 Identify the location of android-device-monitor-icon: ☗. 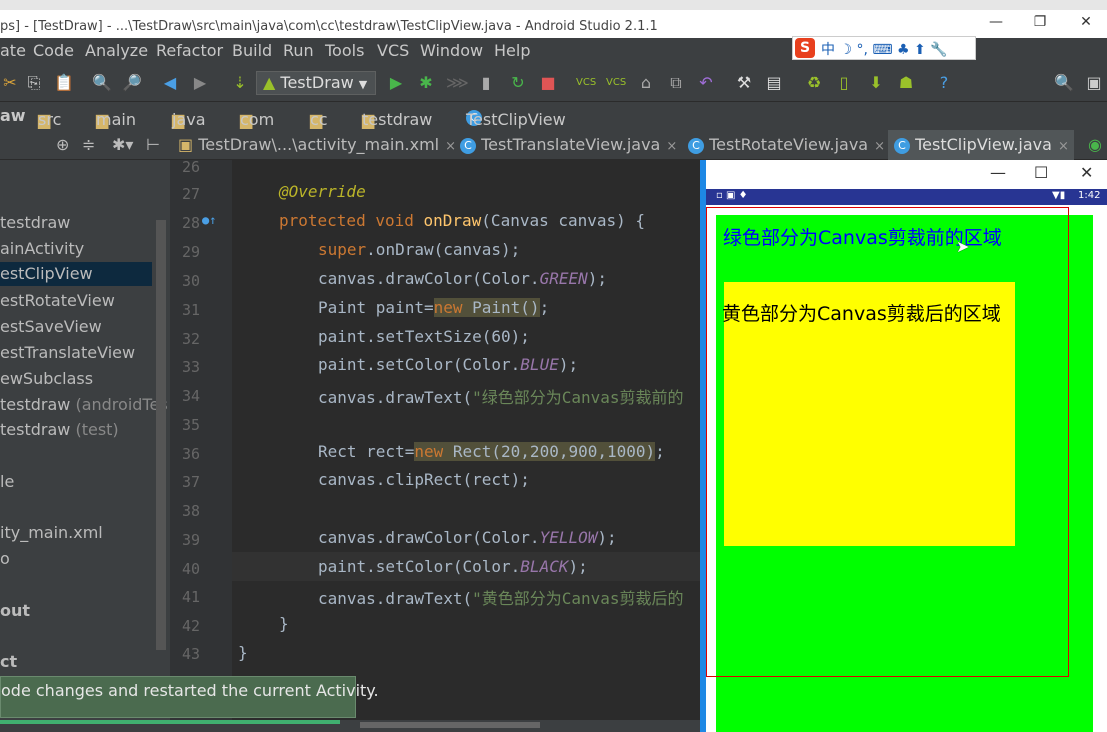
(906, 83).